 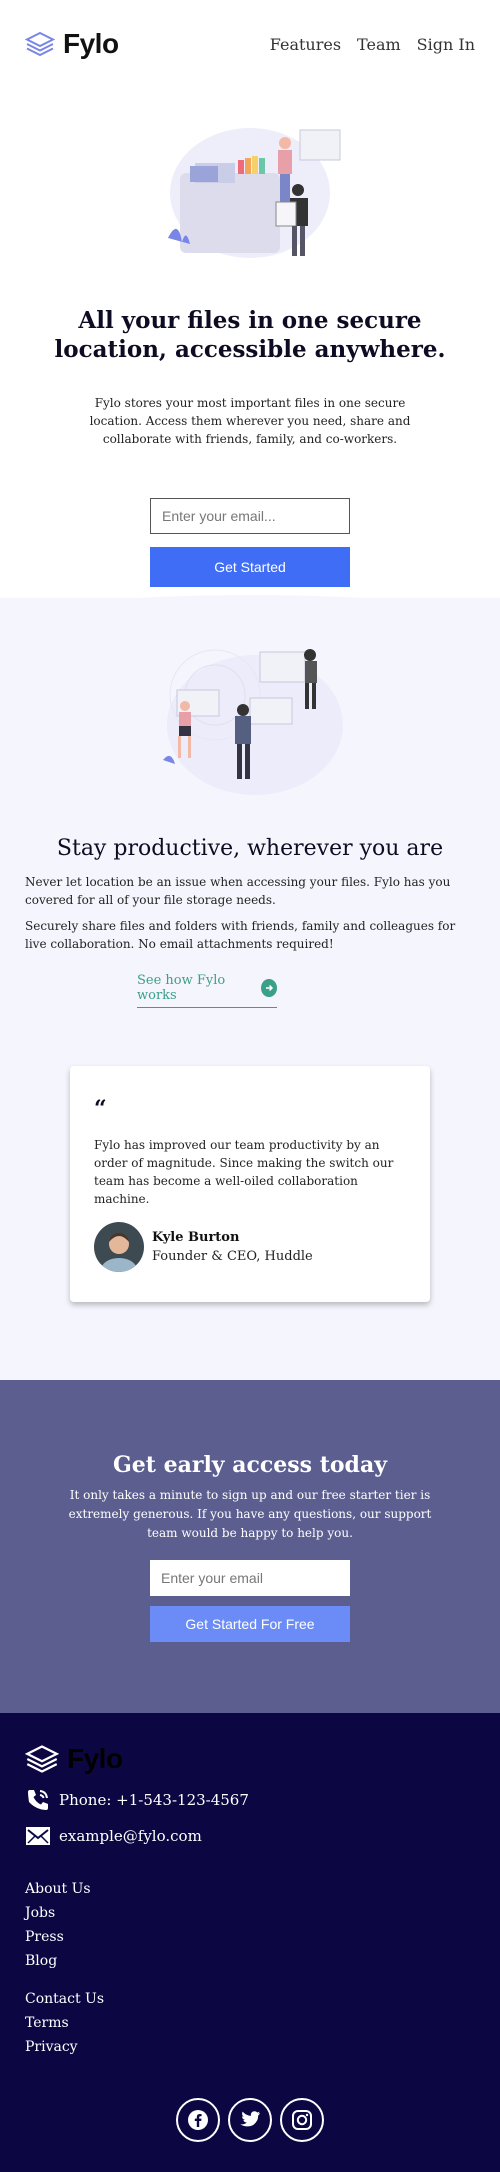 I want to click on early-access-form: Get Started For Free, so click(x=250, y=1601).